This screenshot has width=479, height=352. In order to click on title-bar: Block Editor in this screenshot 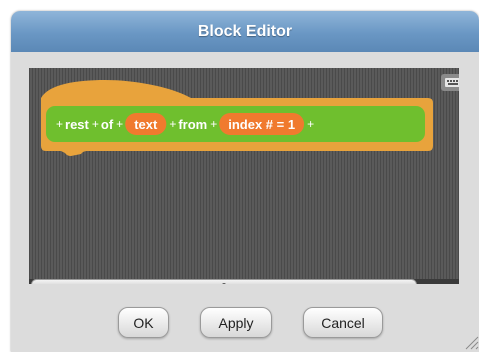, I will do `click(245, 31)`.